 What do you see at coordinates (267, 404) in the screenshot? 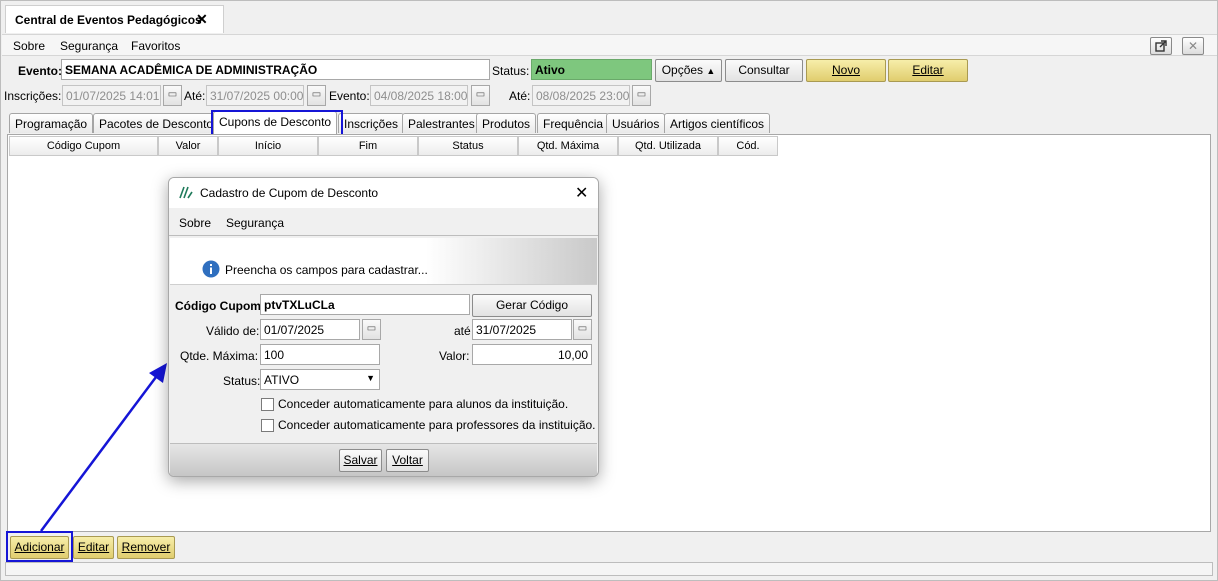
I see `alunos-checkbox` at bounding box center [267, 404].